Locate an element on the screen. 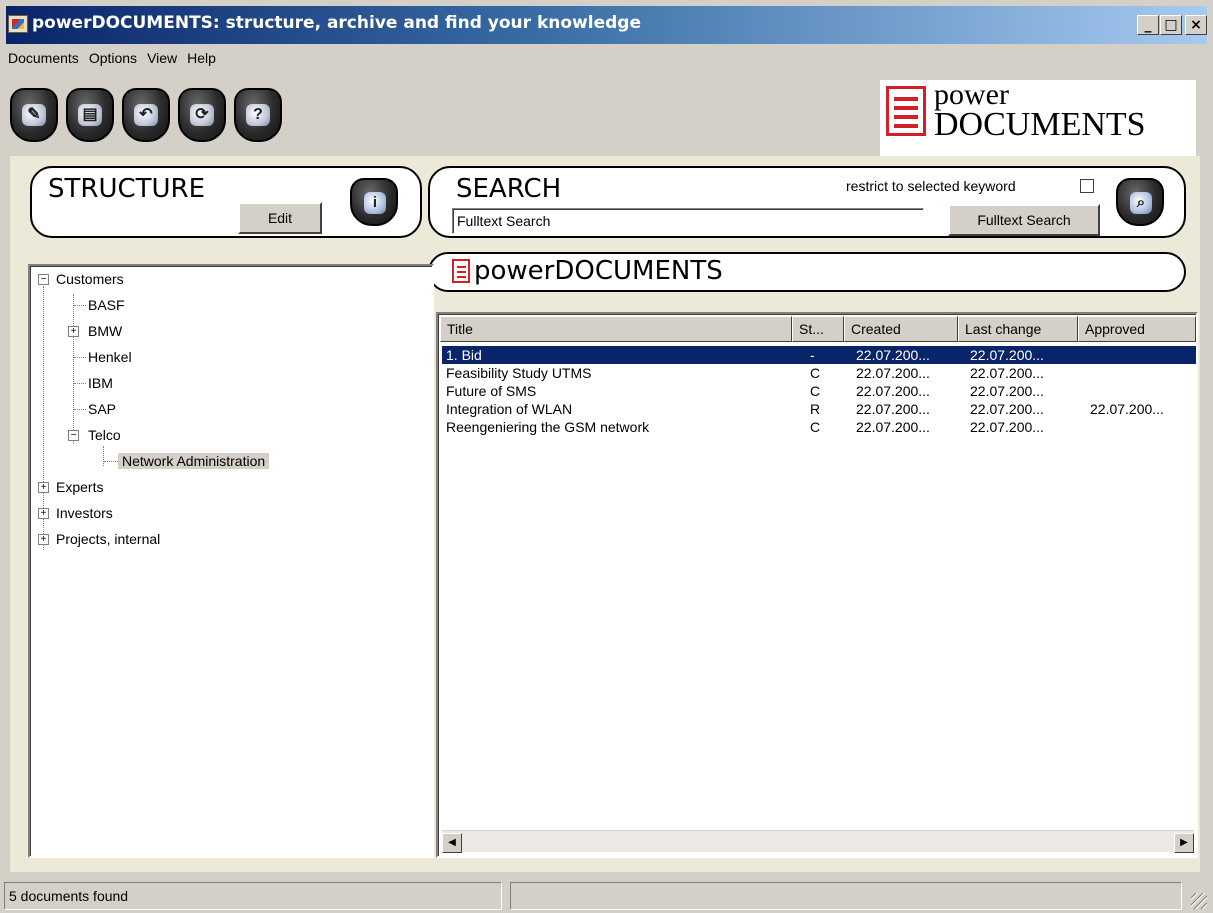 This screenshot has height=913, width=1213. cell-title: Feasibility Study UTMS is located at coordinates (519, 373).